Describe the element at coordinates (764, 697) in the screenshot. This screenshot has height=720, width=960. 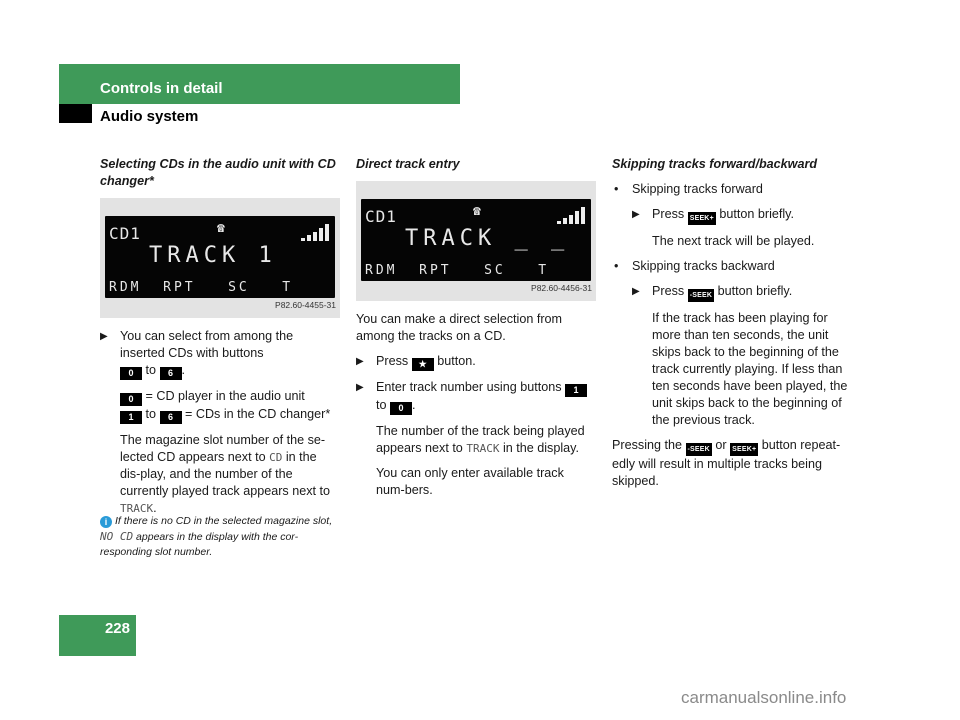
I see `watermark: carmanualsonline.info` at that location.